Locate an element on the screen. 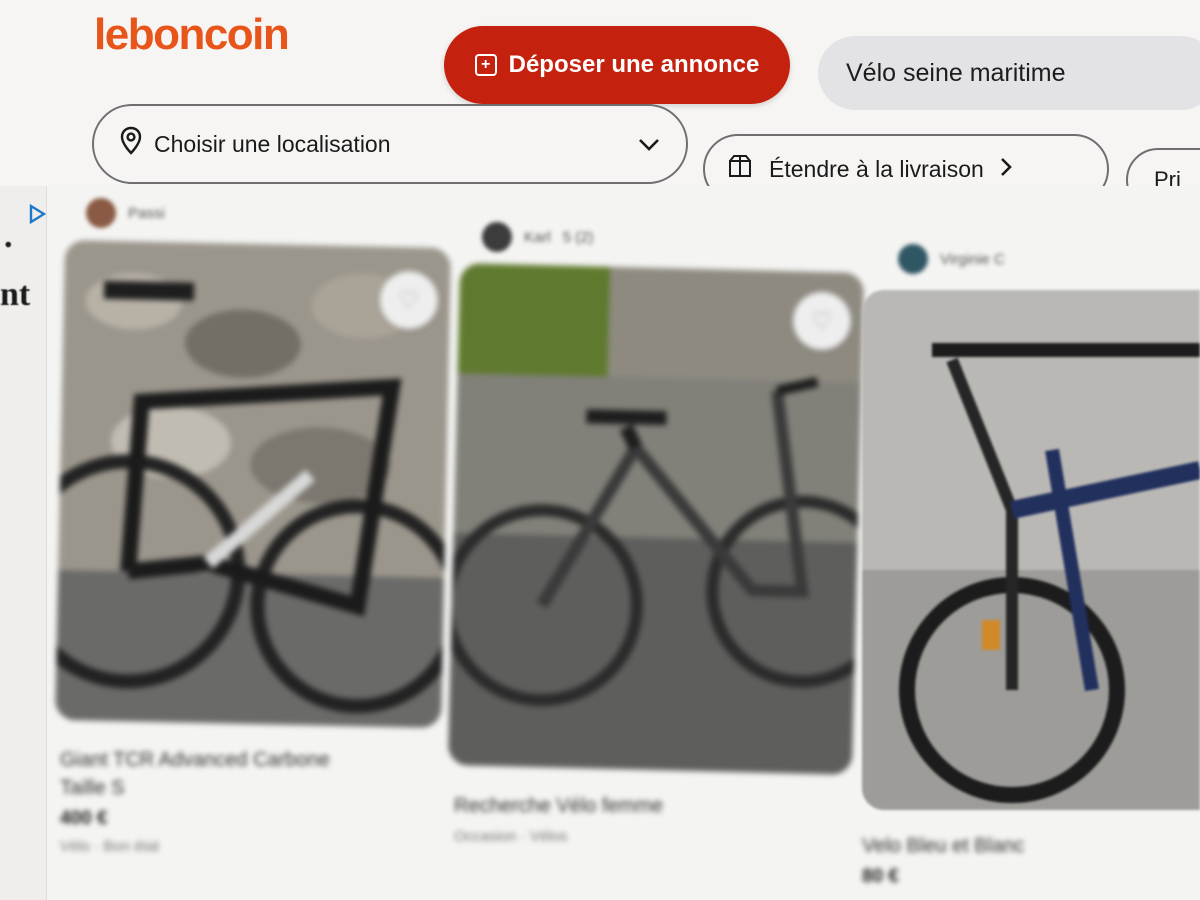  seller-info: Passi is located at coordinates (266, 213).